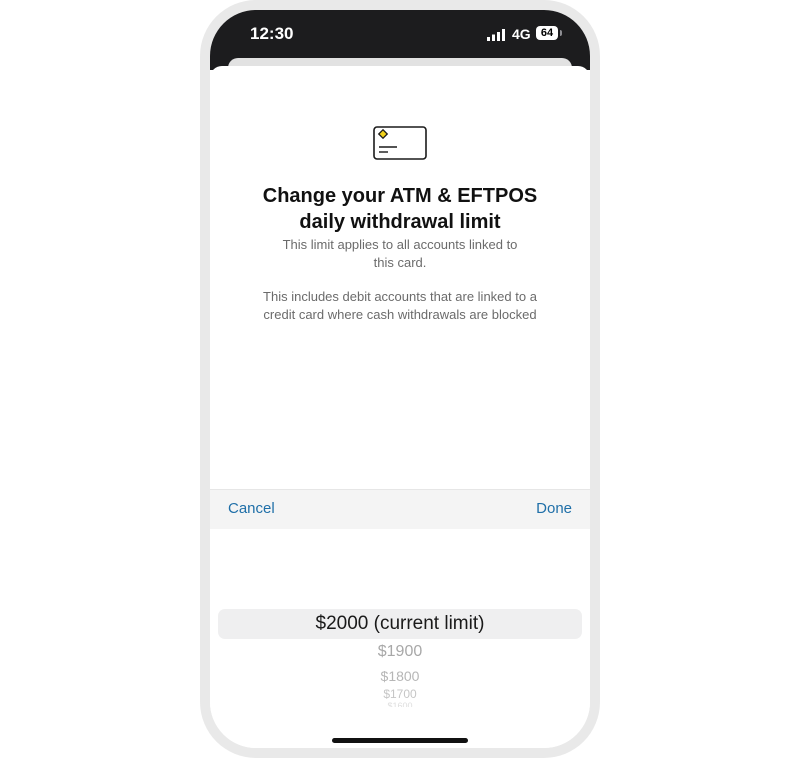  I want to click on done-button: Done, so click(554, 508).